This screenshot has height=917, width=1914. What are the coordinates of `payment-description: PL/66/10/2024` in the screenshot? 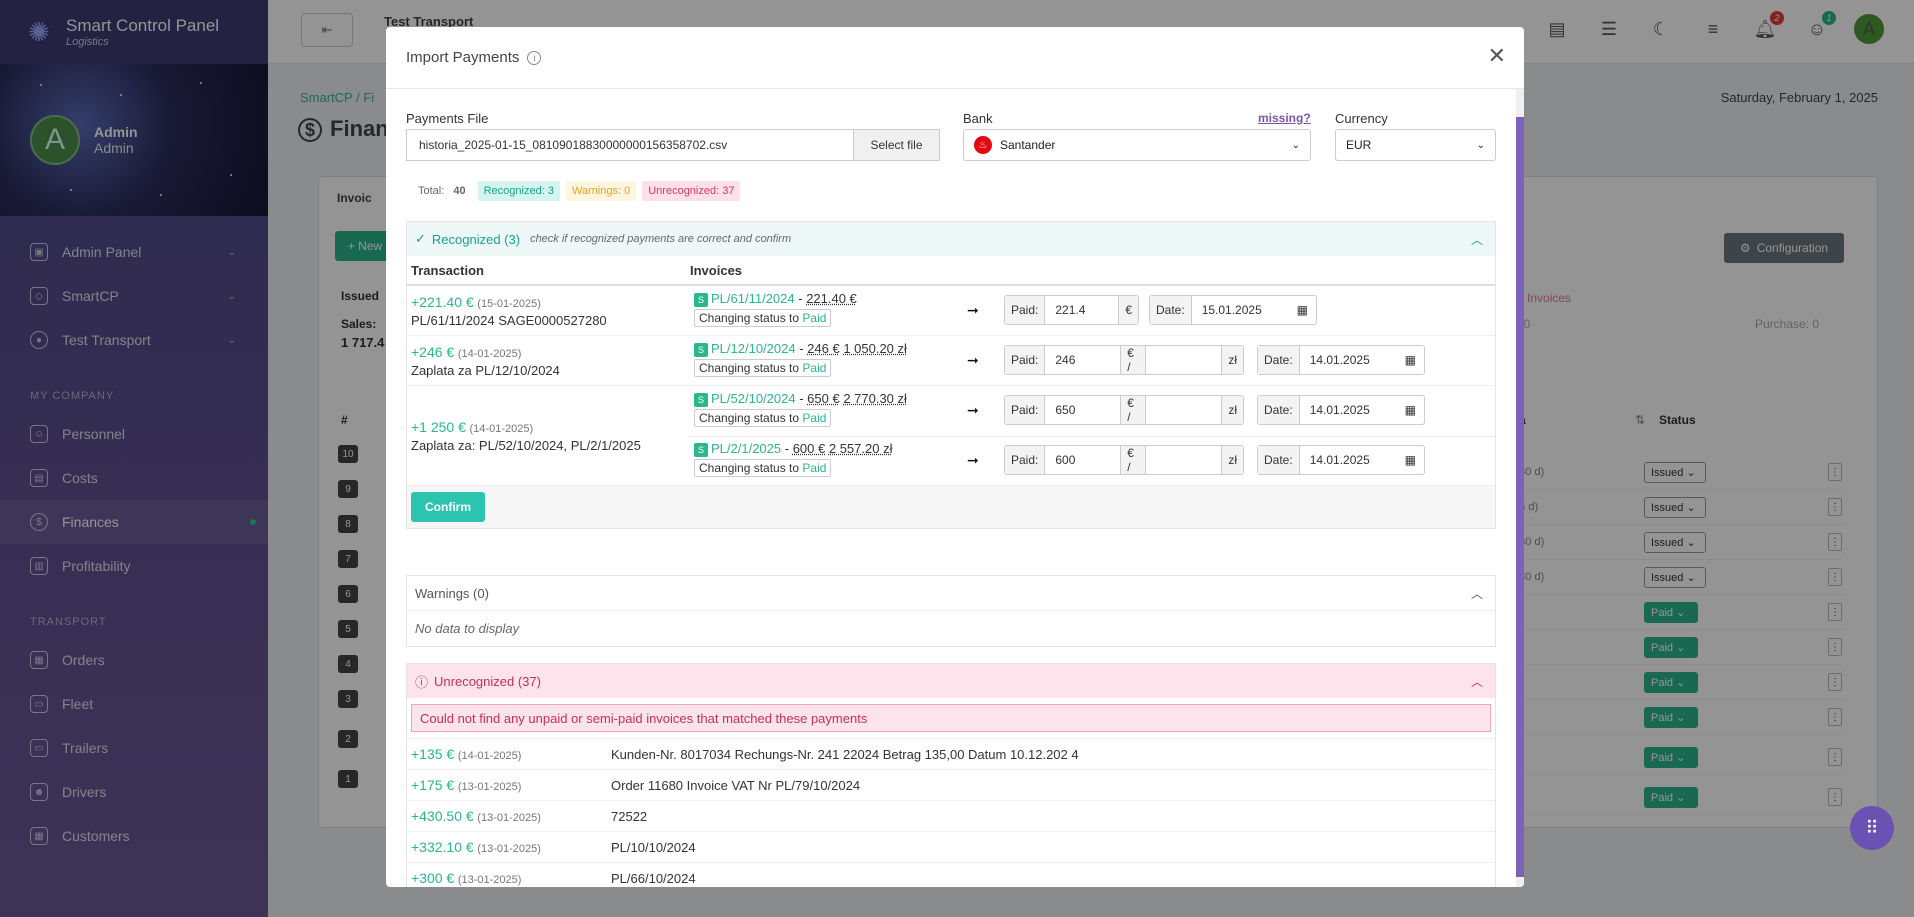 It's located at (653, 878).